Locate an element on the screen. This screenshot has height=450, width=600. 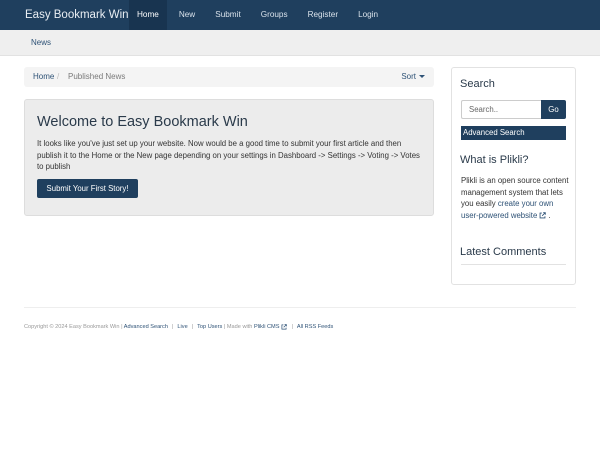
latest-comments-heading: Latest Comments is located at coordinates (503, 252).